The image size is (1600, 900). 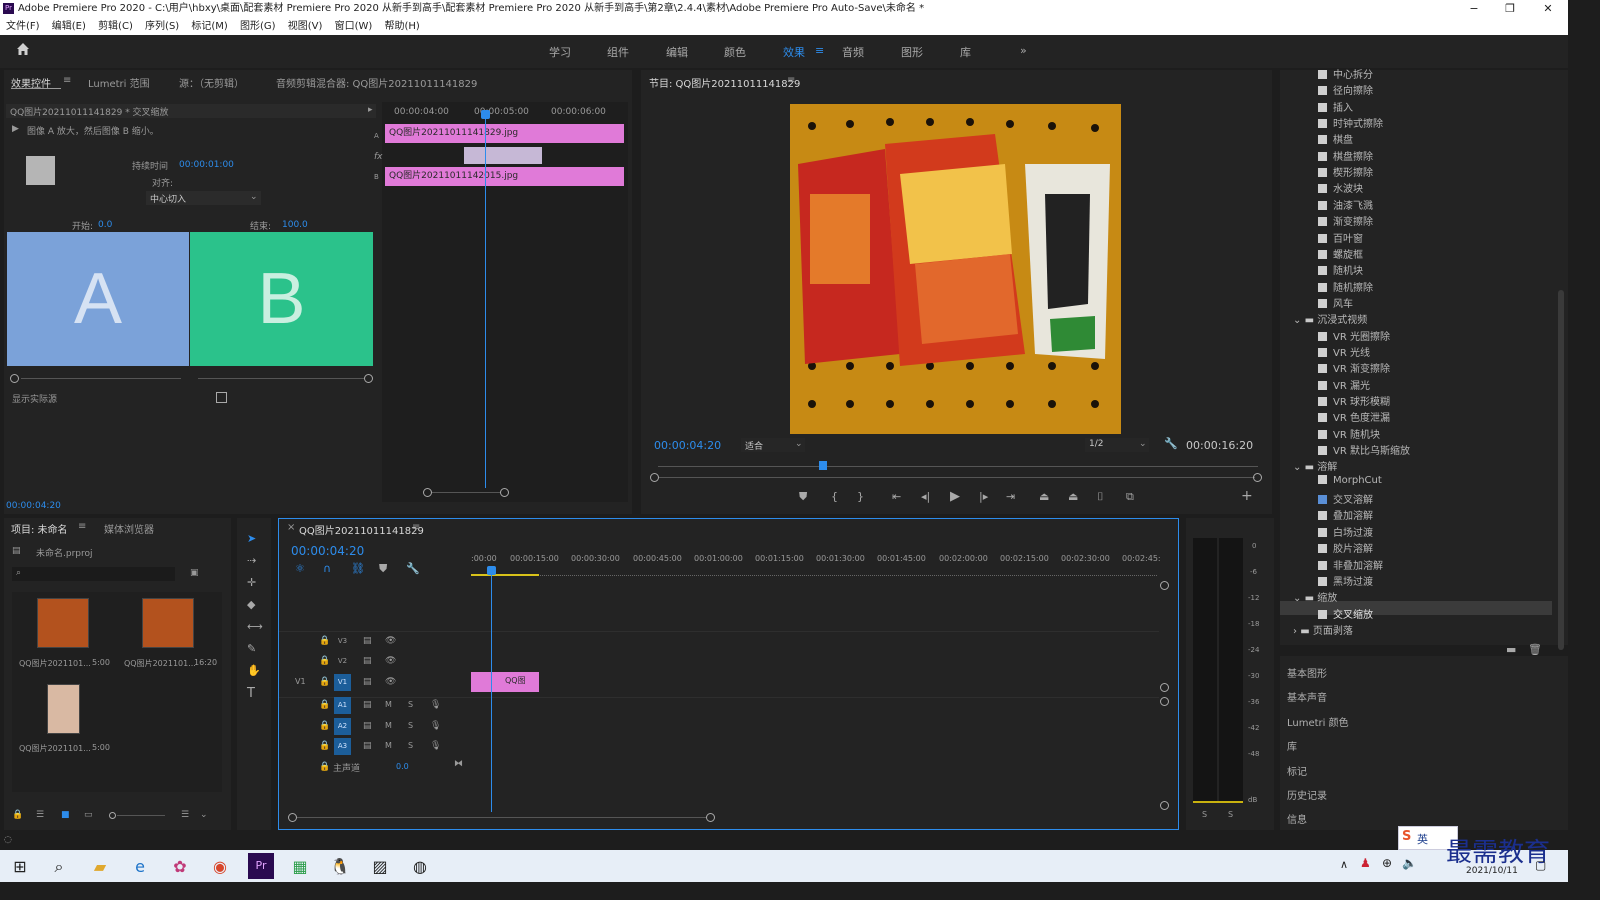 I want to click on track-v3-label: V3, so click(x=342, y=641).